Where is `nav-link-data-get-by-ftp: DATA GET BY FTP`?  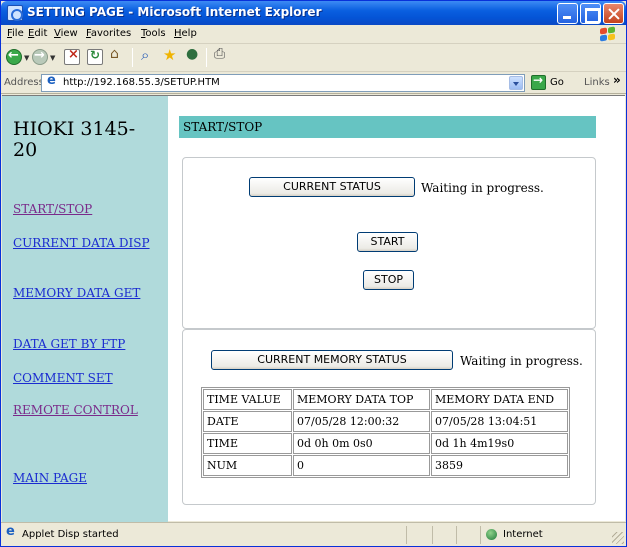 nav-link-data-get-by-ftp: DATA GET BY FTP is located at coordinates (85, 344).